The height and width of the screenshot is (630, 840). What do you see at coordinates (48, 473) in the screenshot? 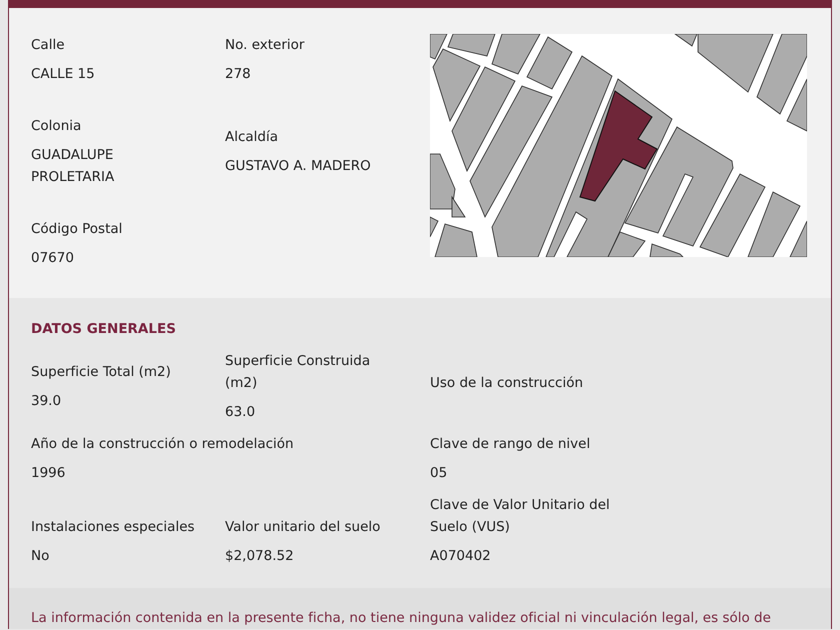
I see `field-value: 1996` at bounding box center [48, 473].